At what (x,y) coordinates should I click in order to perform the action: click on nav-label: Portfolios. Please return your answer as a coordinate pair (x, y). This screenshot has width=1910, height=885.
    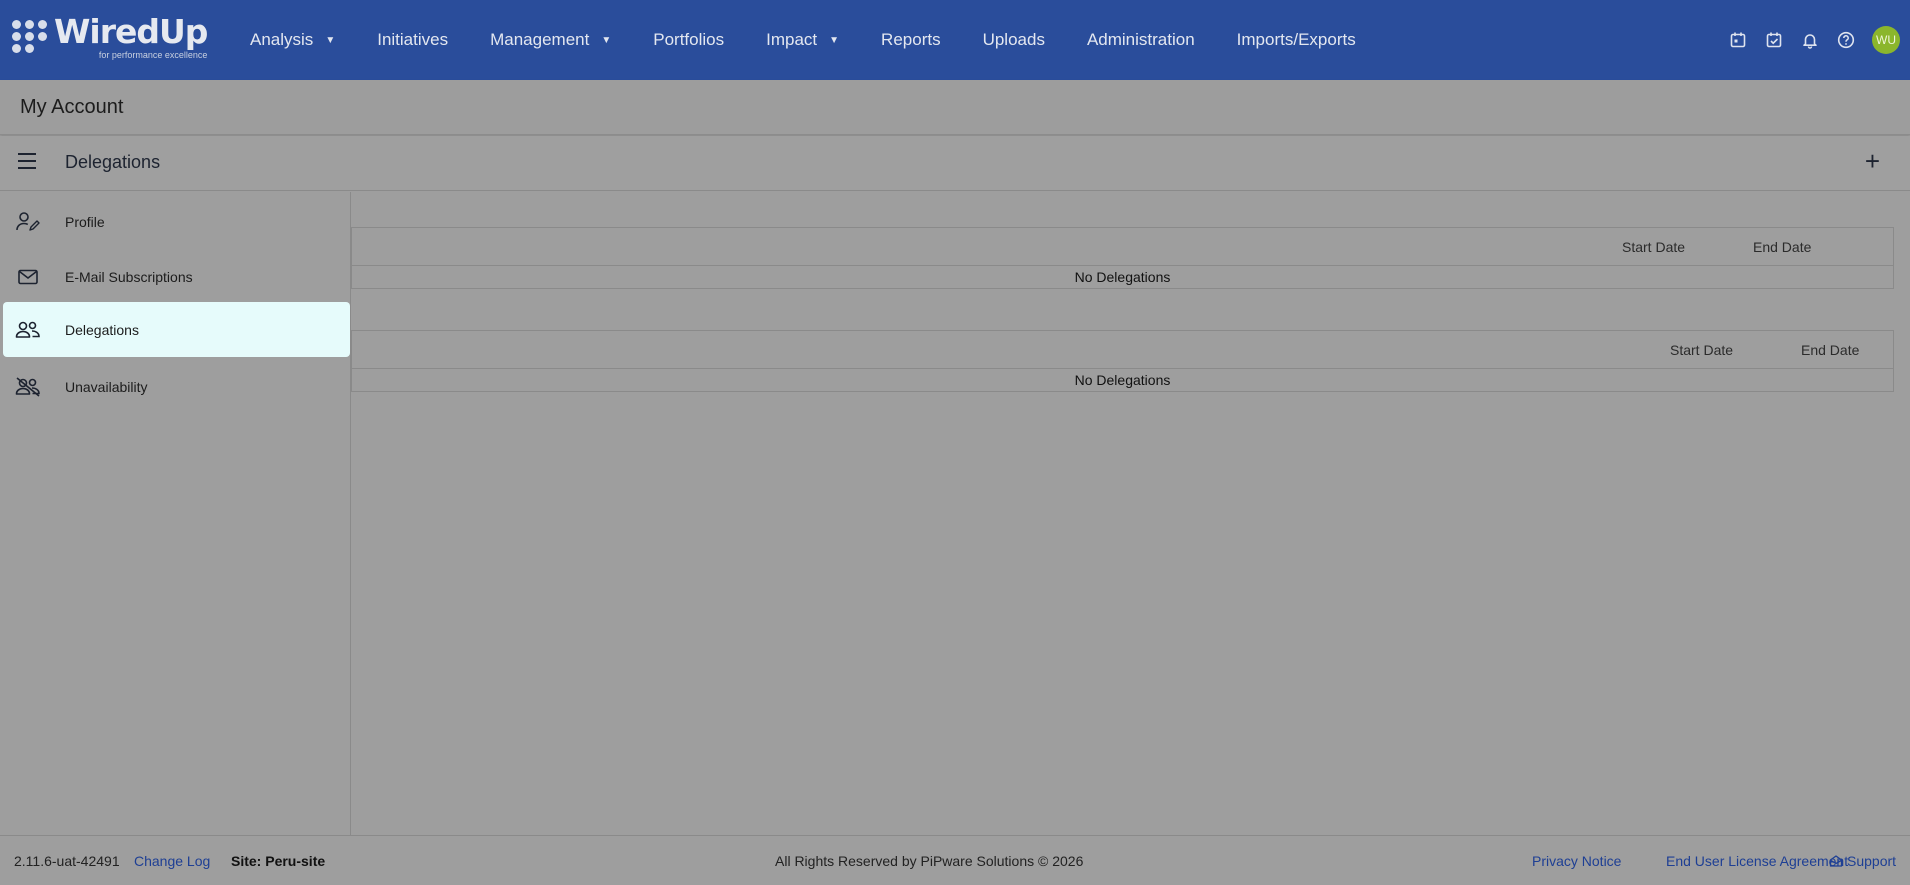
    Looking at the image, I should click on (689, 39).